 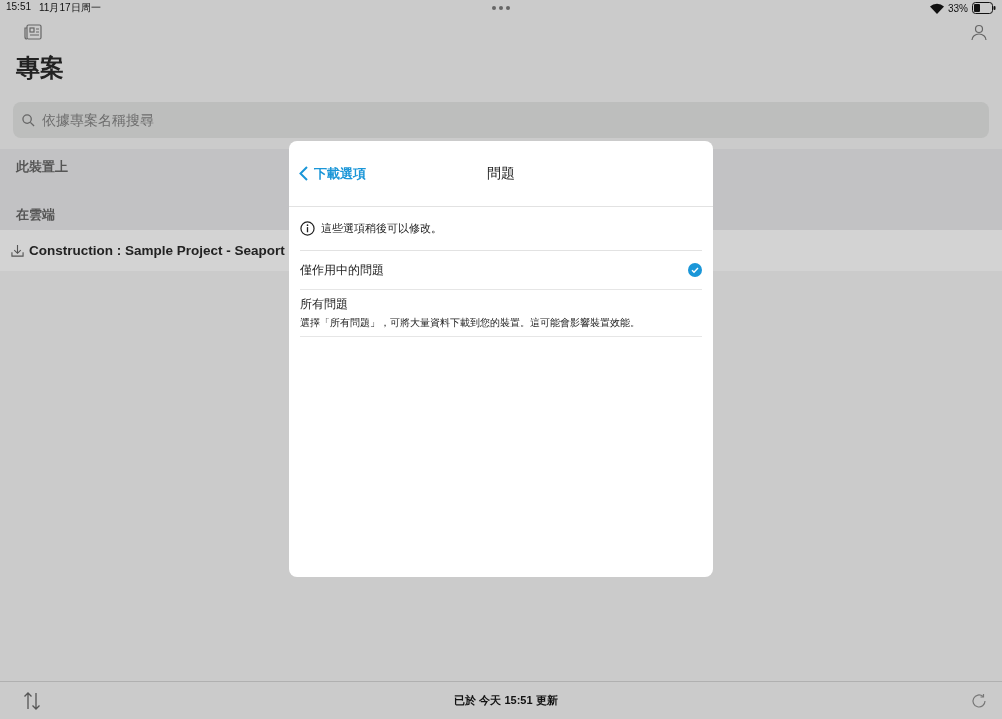 I want to click on option-row: 所有問題 選擇「所有問題」，可將大量資料下載到您的裝置。這可能會影響裝置效能。, so click(x=501, y=313).